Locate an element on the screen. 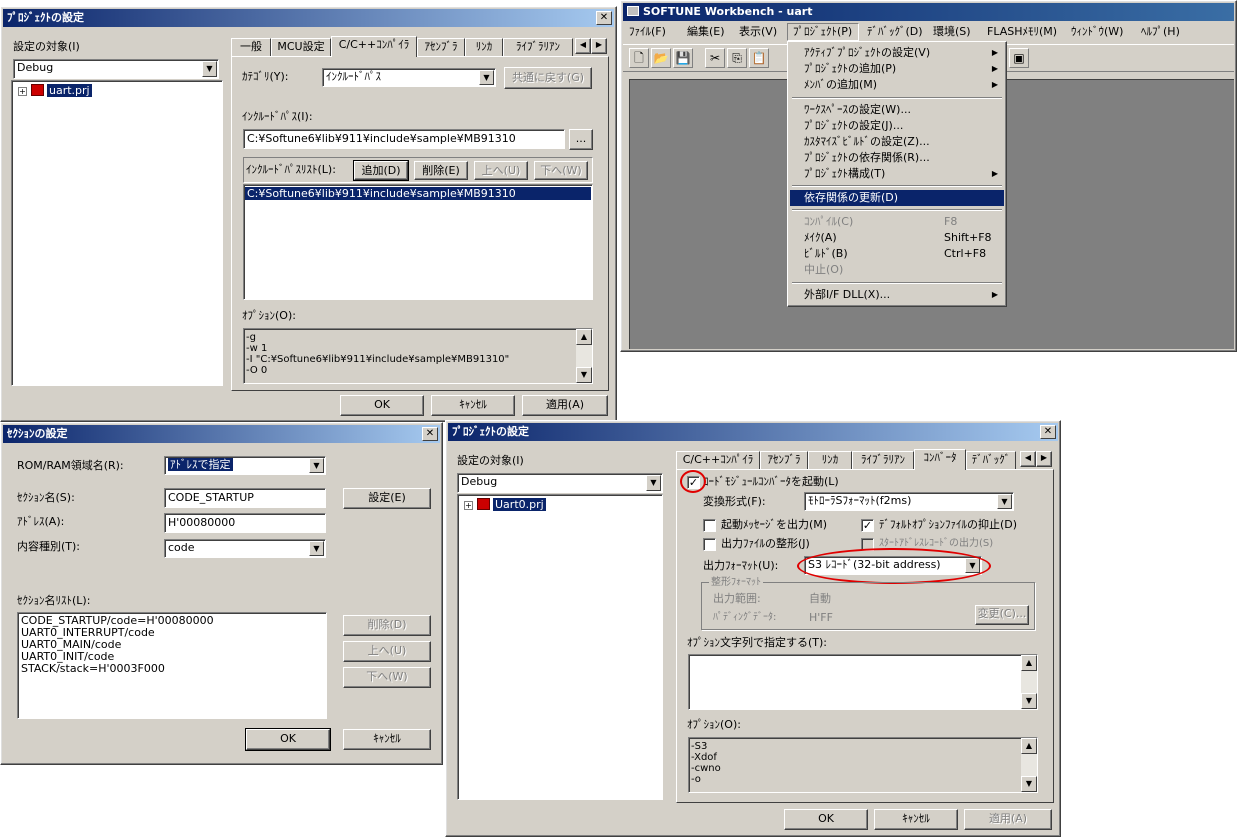  tab-debug: ﾃﾞﾊﾞｯｸﾞ is located at coordinates (991, 460).